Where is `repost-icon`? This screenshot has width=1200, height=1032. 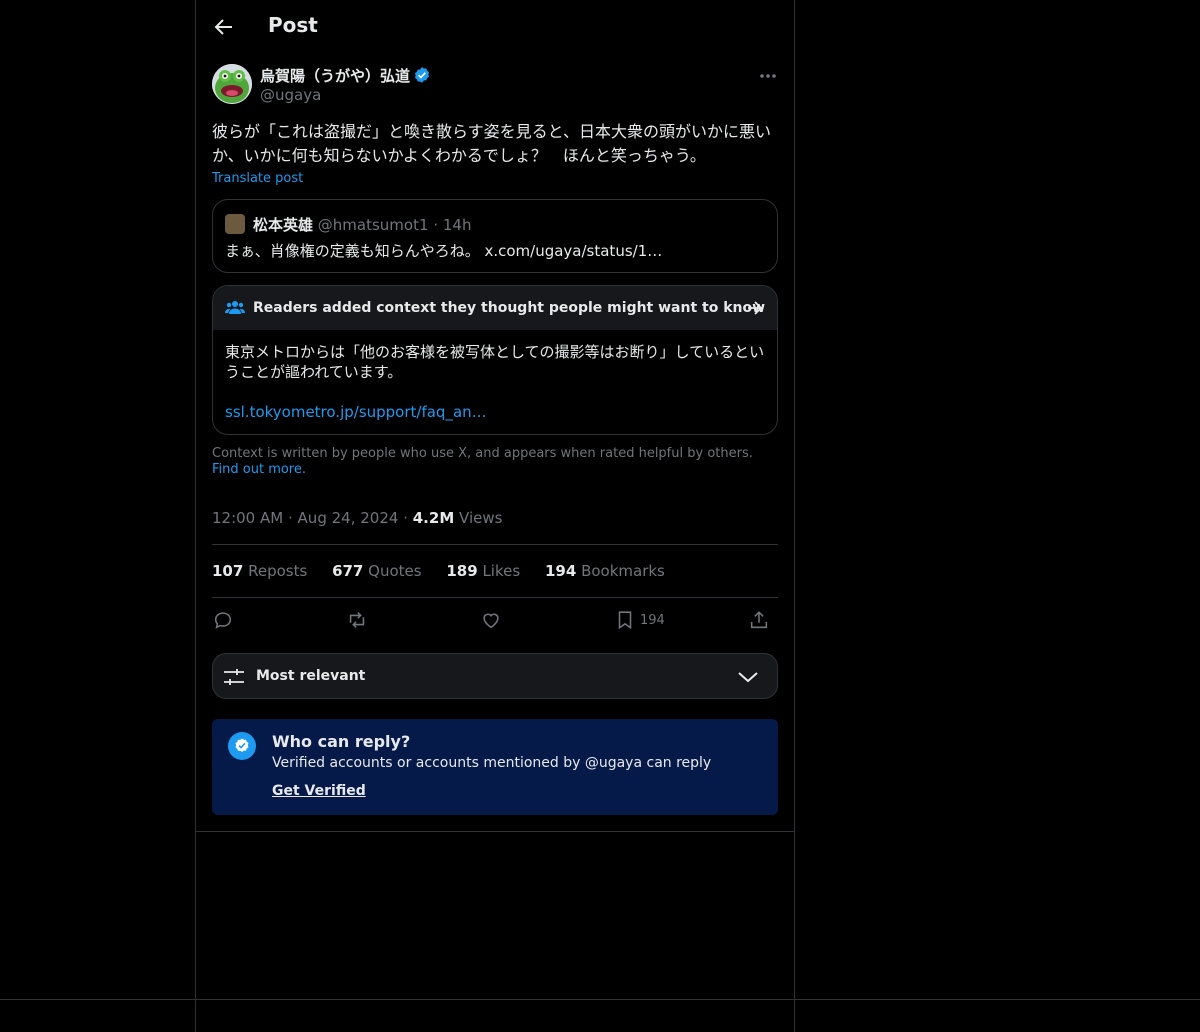 repost-icon is located at coordinates (357, 620).